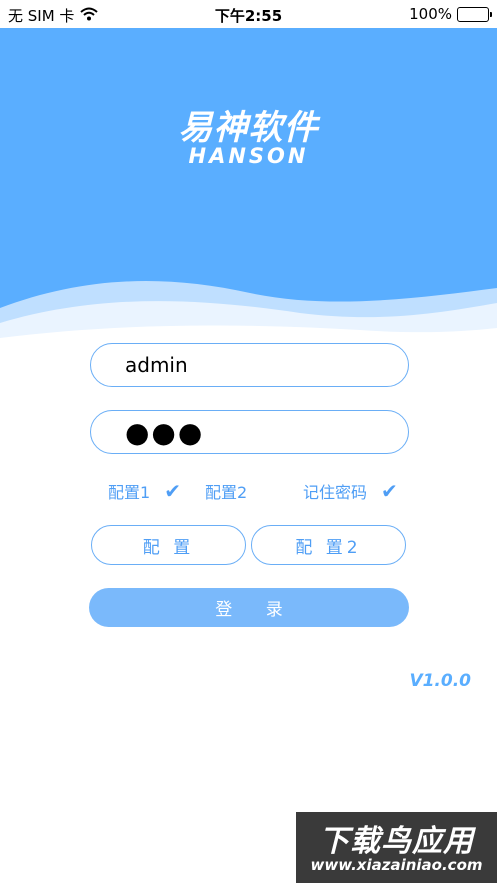 The image size is (497, 883). What do you see at coordinates (328, 545) in the screenshot?
I see `config2-button: 配 置2` at bounding box center [328, 545].